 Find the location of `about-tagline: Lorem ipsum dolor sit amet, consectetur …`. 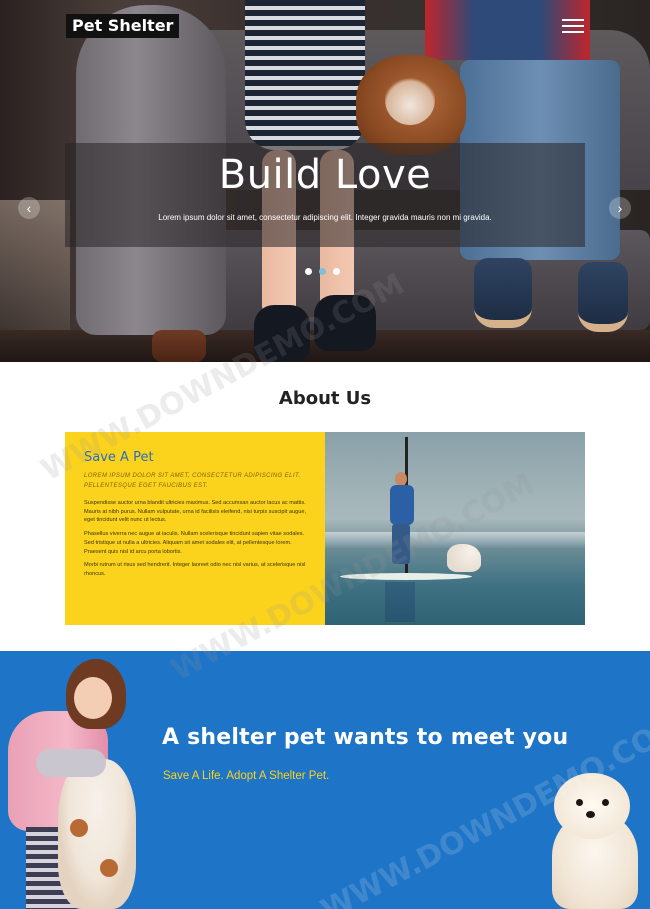

about-tagline: Lorem ipsum dolor sit amet, consectetur … is located at coordinates (192, 481).